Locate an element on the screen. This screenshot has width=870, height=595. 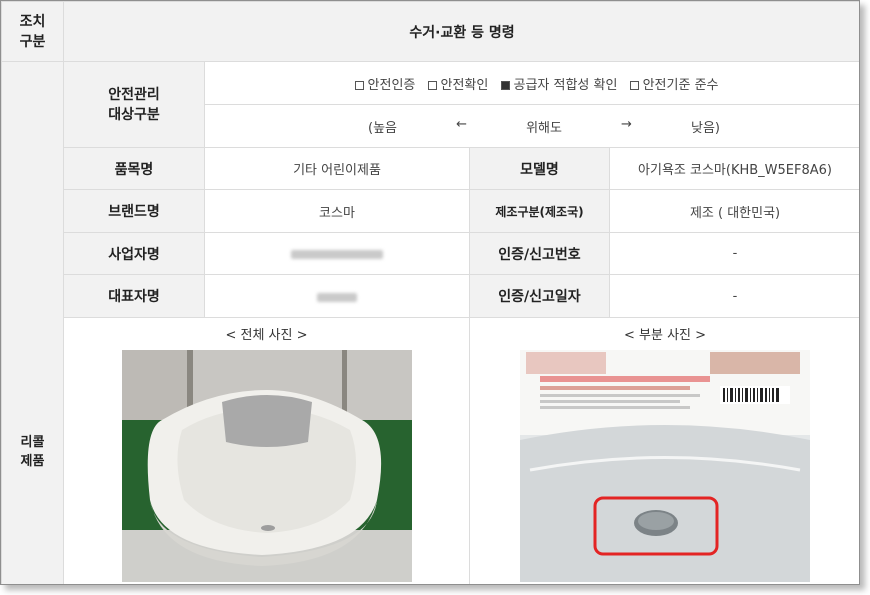
representative-label: 대표자명 is located at coordinates (134, 296).